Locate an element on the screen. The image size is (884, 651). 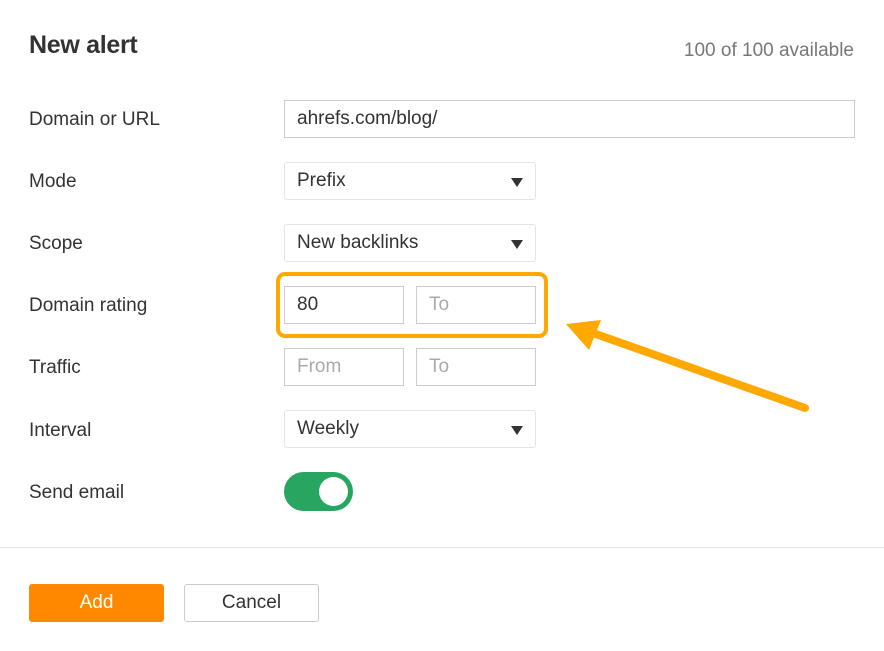
mode-label: Mode is located at coordinates (53, 181).